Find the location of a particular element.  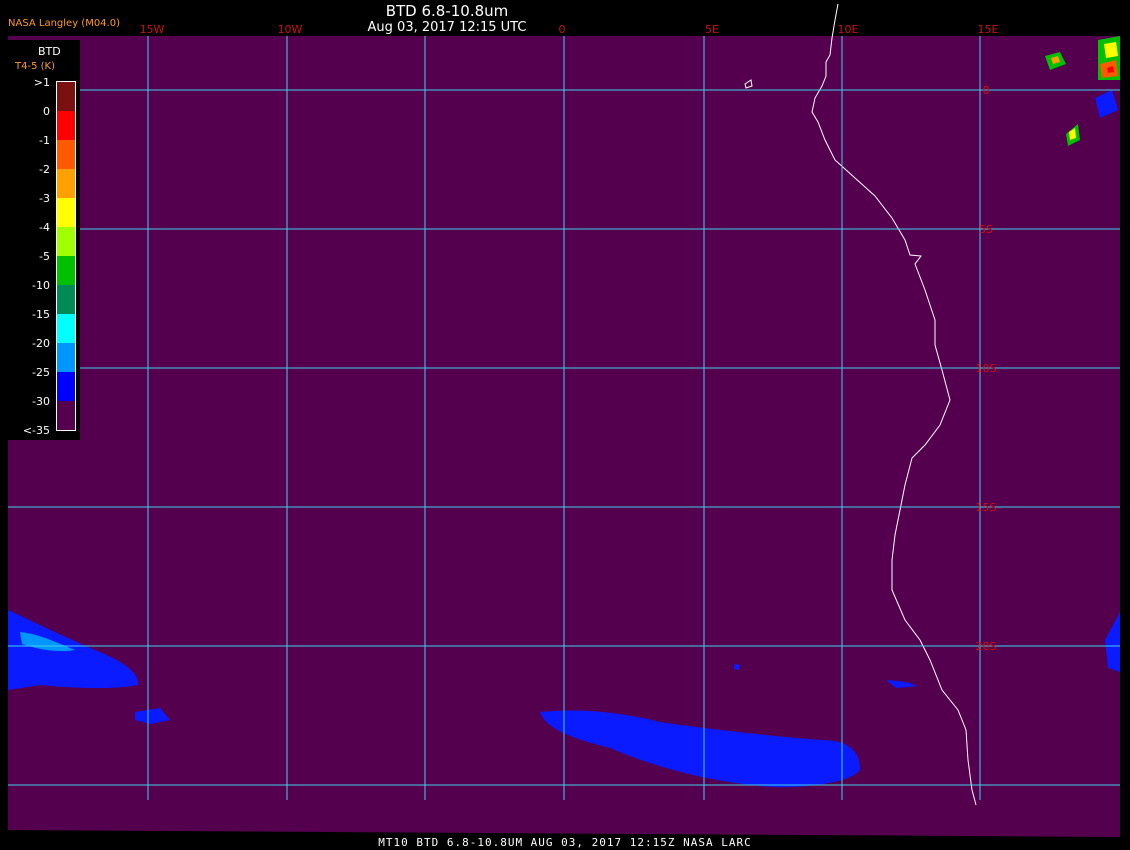

legend-tick-label: -25 is located at coordinates (41, 372).